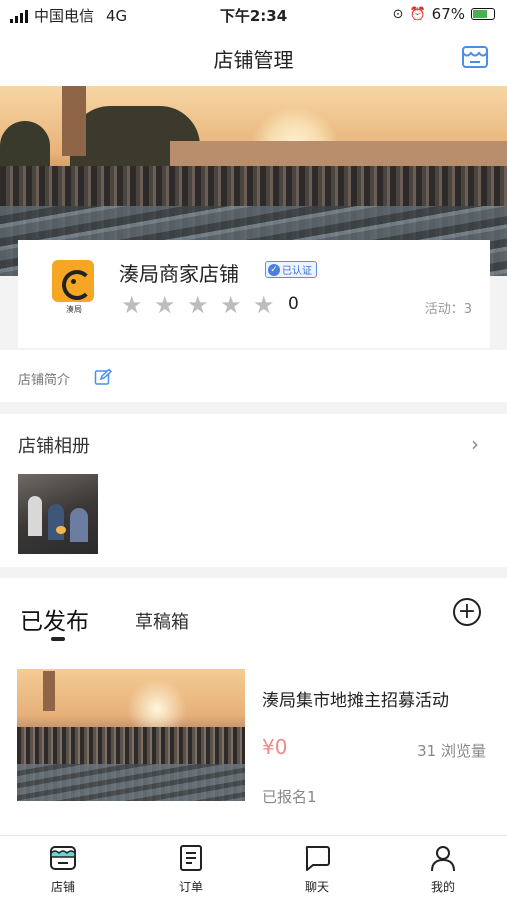 The width and height of the screenshot is (507, 900). Describe the element at coordinates (442, 887) in the screenshot. I see `tab-profile-label: 我的` at that location.